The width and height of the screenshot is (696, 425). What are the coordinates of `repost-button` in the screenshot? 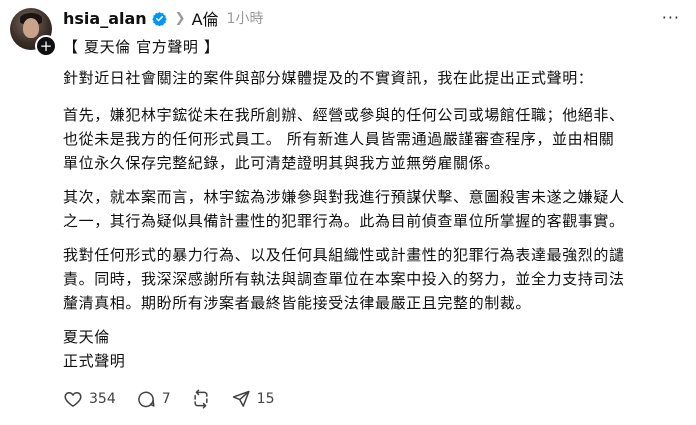 It's located at (201, 399).